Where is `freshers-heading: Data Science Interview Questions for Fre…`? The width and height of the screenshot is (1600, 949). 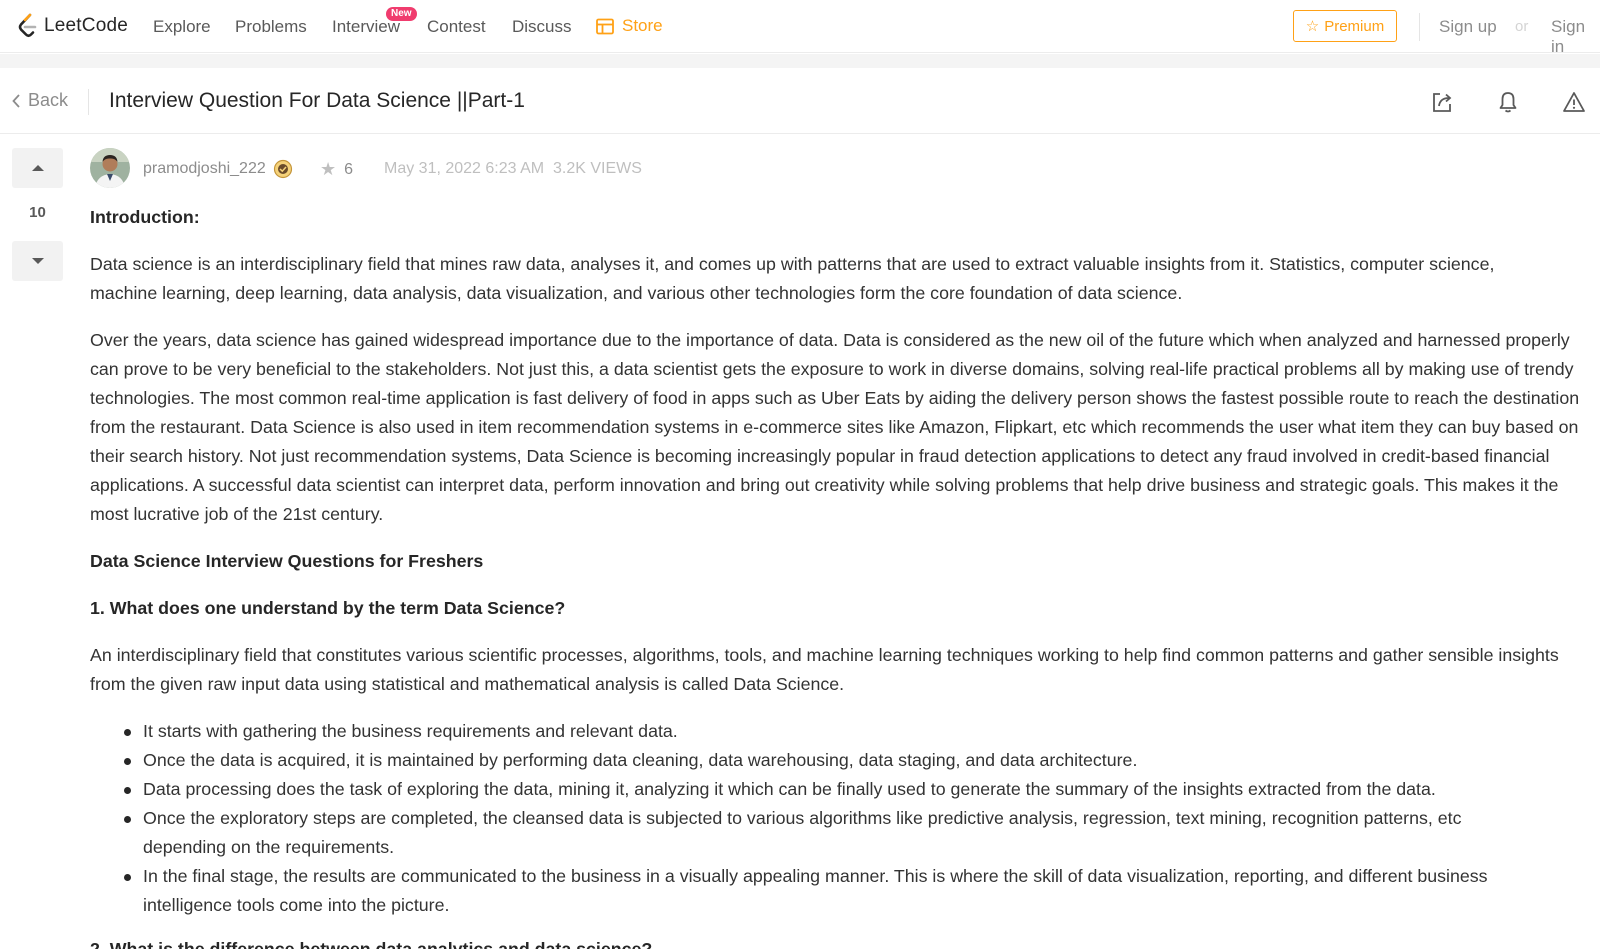 freshers-heading: Data Science Interview Questions for Fre… is located at coordinates (287, 561).